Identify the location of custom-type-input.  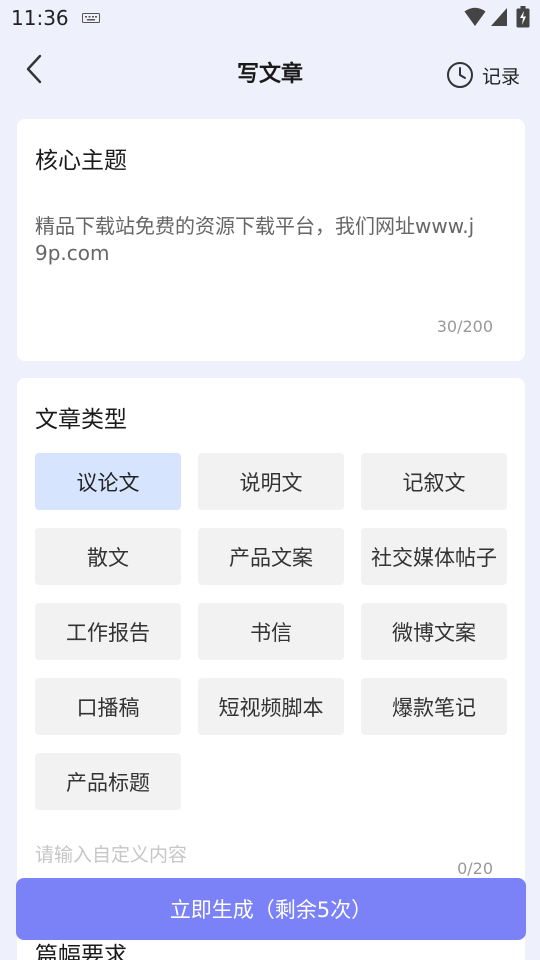
(235, 855).